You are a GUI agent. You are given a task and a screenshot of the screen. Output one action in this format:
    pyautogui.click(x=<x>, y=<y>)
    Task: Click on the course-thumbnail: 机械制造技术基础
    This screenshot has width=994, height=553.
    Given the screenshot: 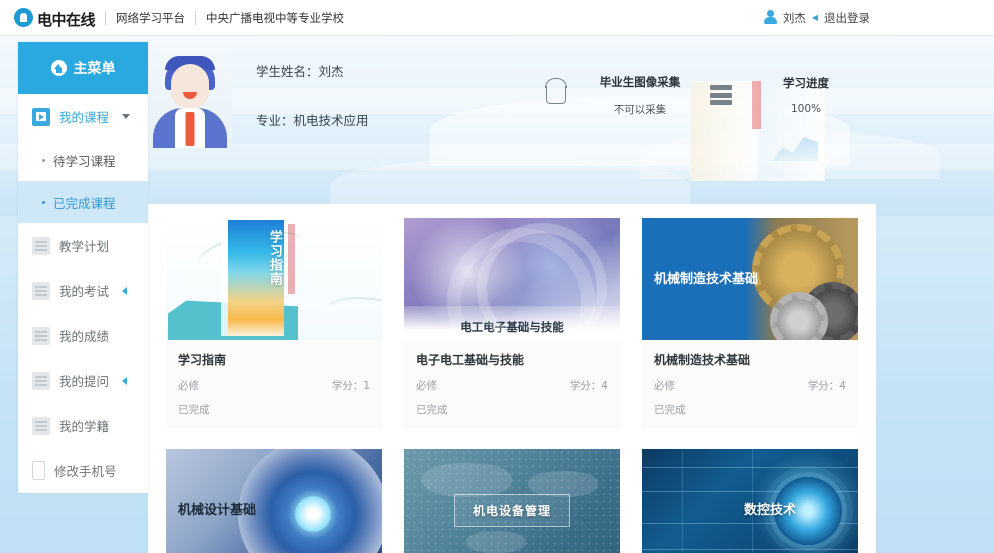 What is the action you would take?
    pyautogui.click(x=750, y=279)
    